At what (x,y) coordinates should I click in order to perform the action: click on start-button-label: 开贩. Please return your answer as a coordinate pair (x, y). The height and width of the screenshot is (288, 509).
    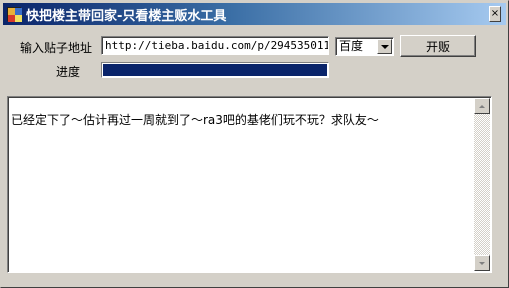
    Looking at the image, I should click on (437, 46).